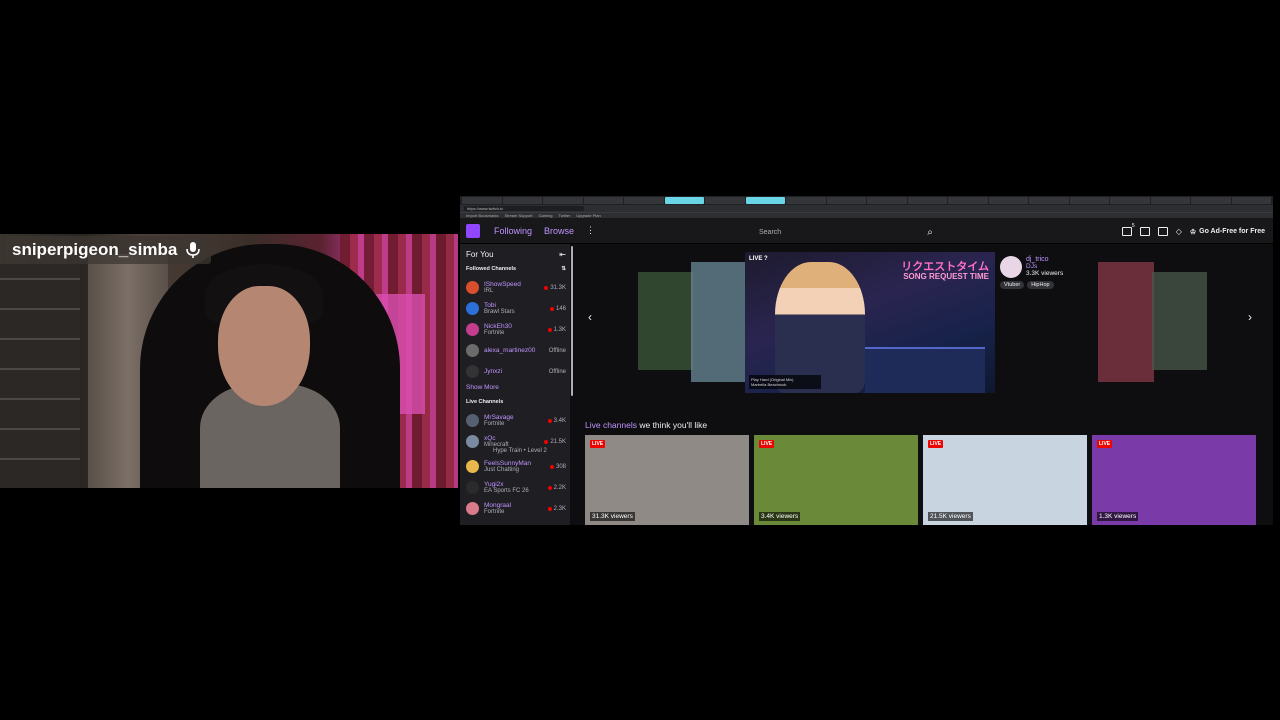 The height and width of the screenshot is (720, 1280). Describe the element at coordinates (229, 361) in the screenshot. I see `webcam-feed: sniperpigeon_simba` at that location.